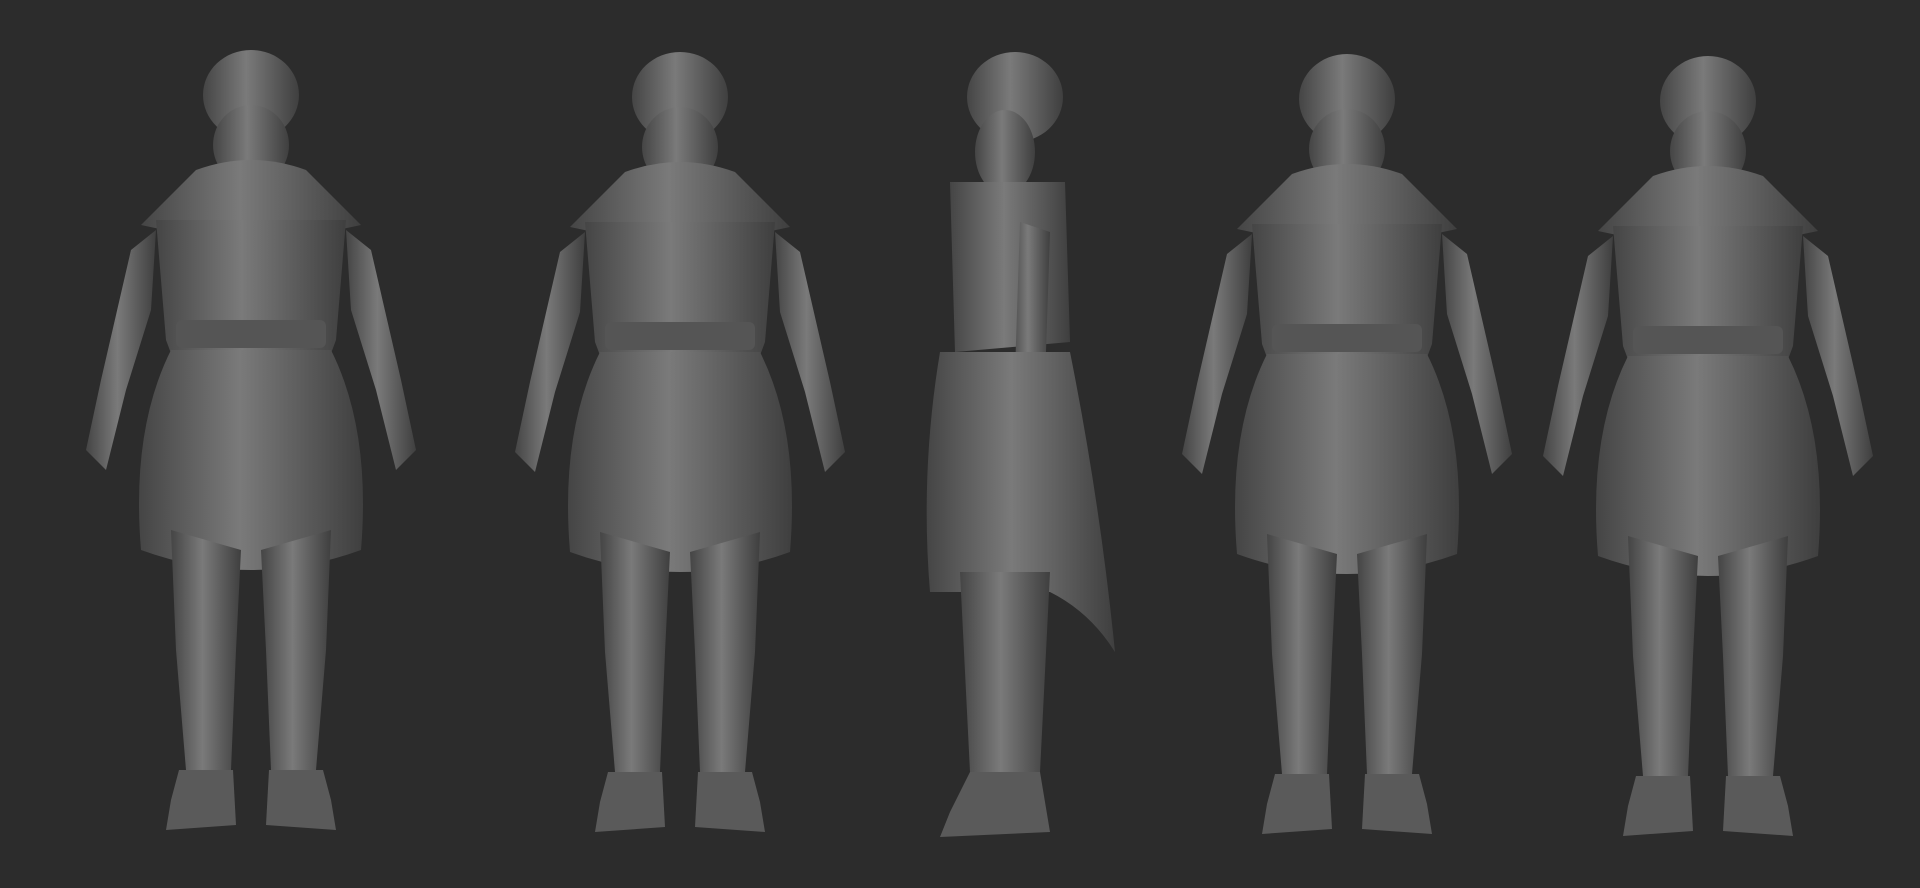  What do you see at coordinates (1020, 444) in the screenshot?
I see `model-view-side` at bounding box center [1020, 444].